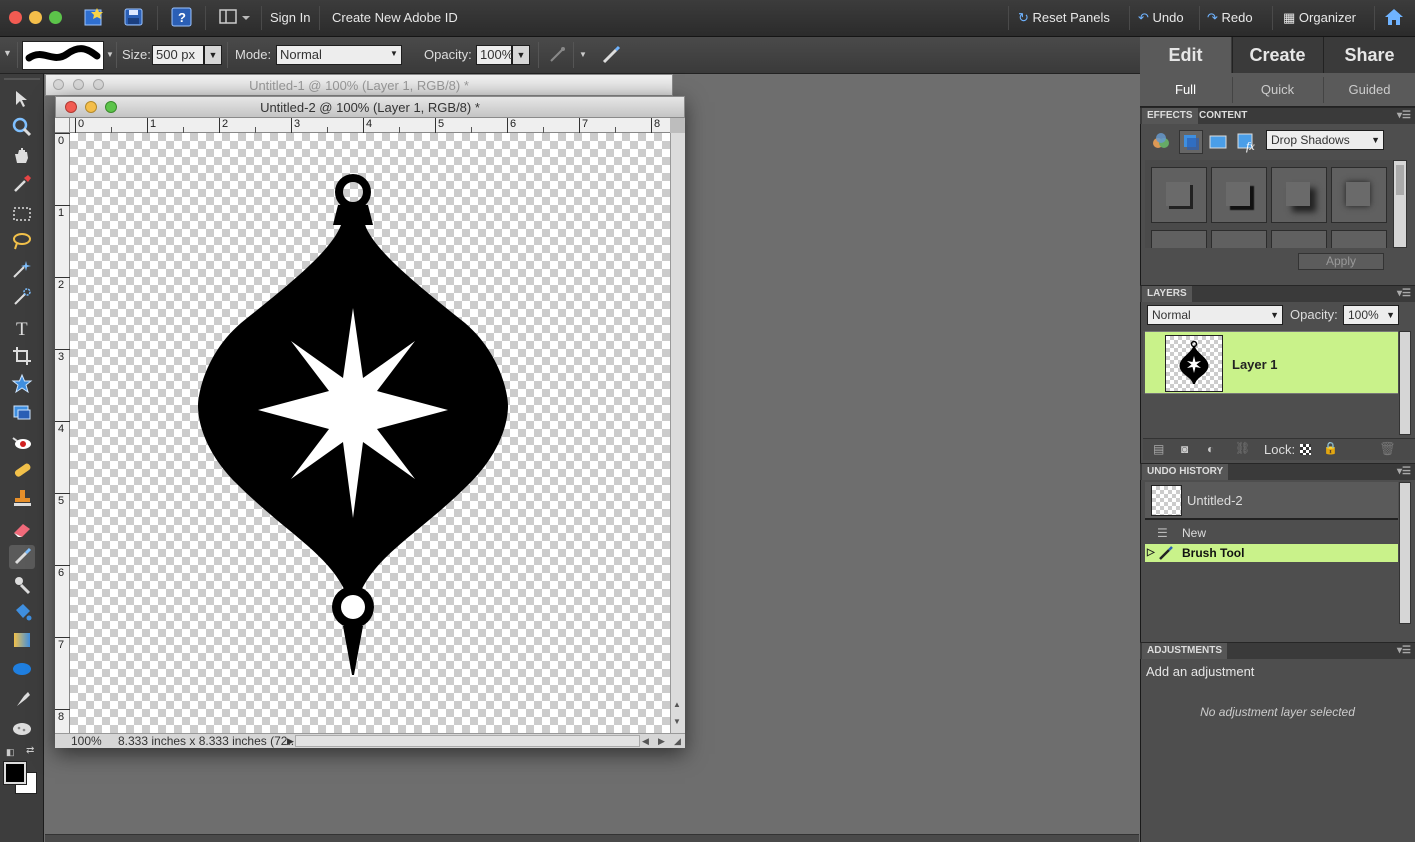 The height and width of the screenshot is (842, 1415). I want to click on scroll-thumb, so click(1400, 180).